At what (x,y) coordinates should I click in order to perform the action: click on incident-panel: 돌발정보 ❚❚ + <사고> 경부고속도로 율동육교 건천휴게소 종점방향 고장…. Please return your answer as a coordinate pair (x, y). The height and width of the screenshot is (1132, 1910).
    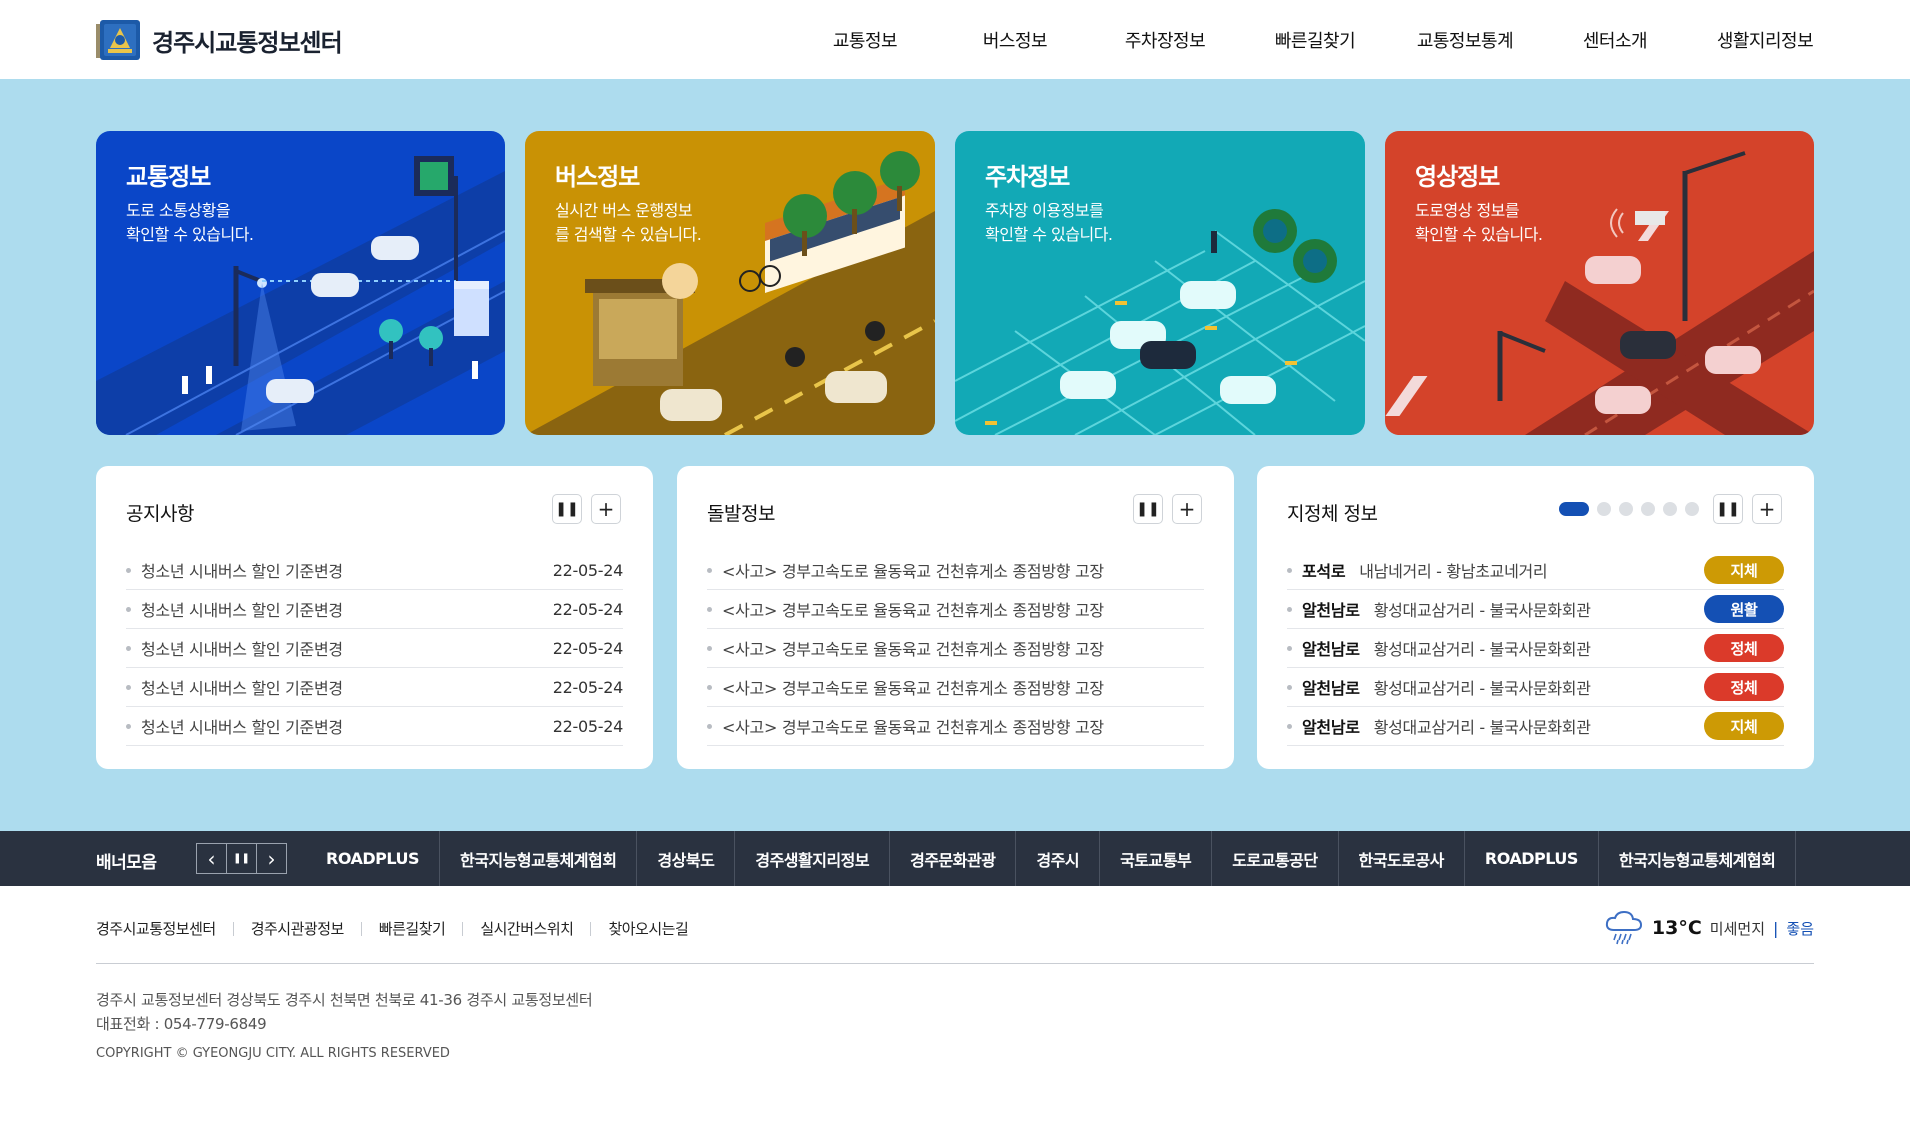
    Looking at the image, I should click on (955, 617).